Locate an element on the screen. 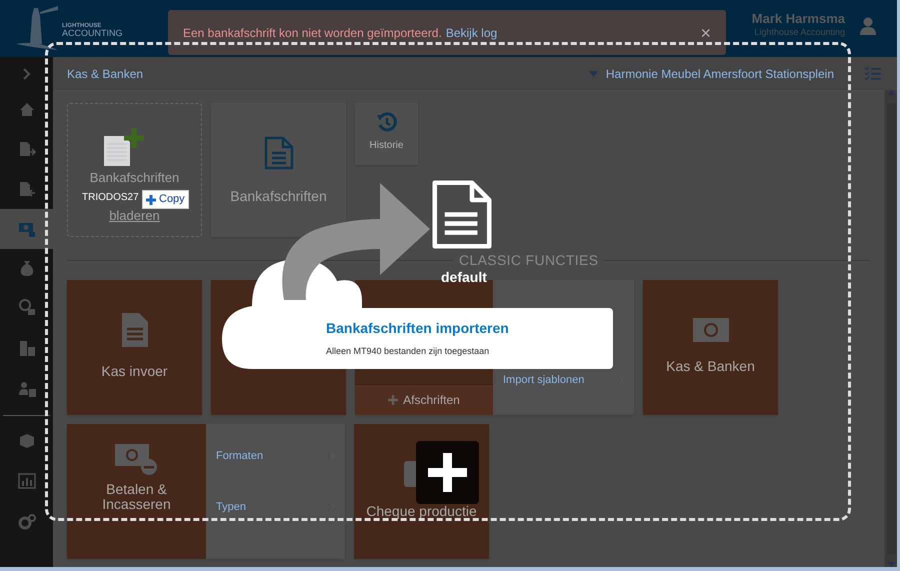 The width and height of the screenshot is (900, 571). person-calculator-icon is located at coordinates (27, 389).